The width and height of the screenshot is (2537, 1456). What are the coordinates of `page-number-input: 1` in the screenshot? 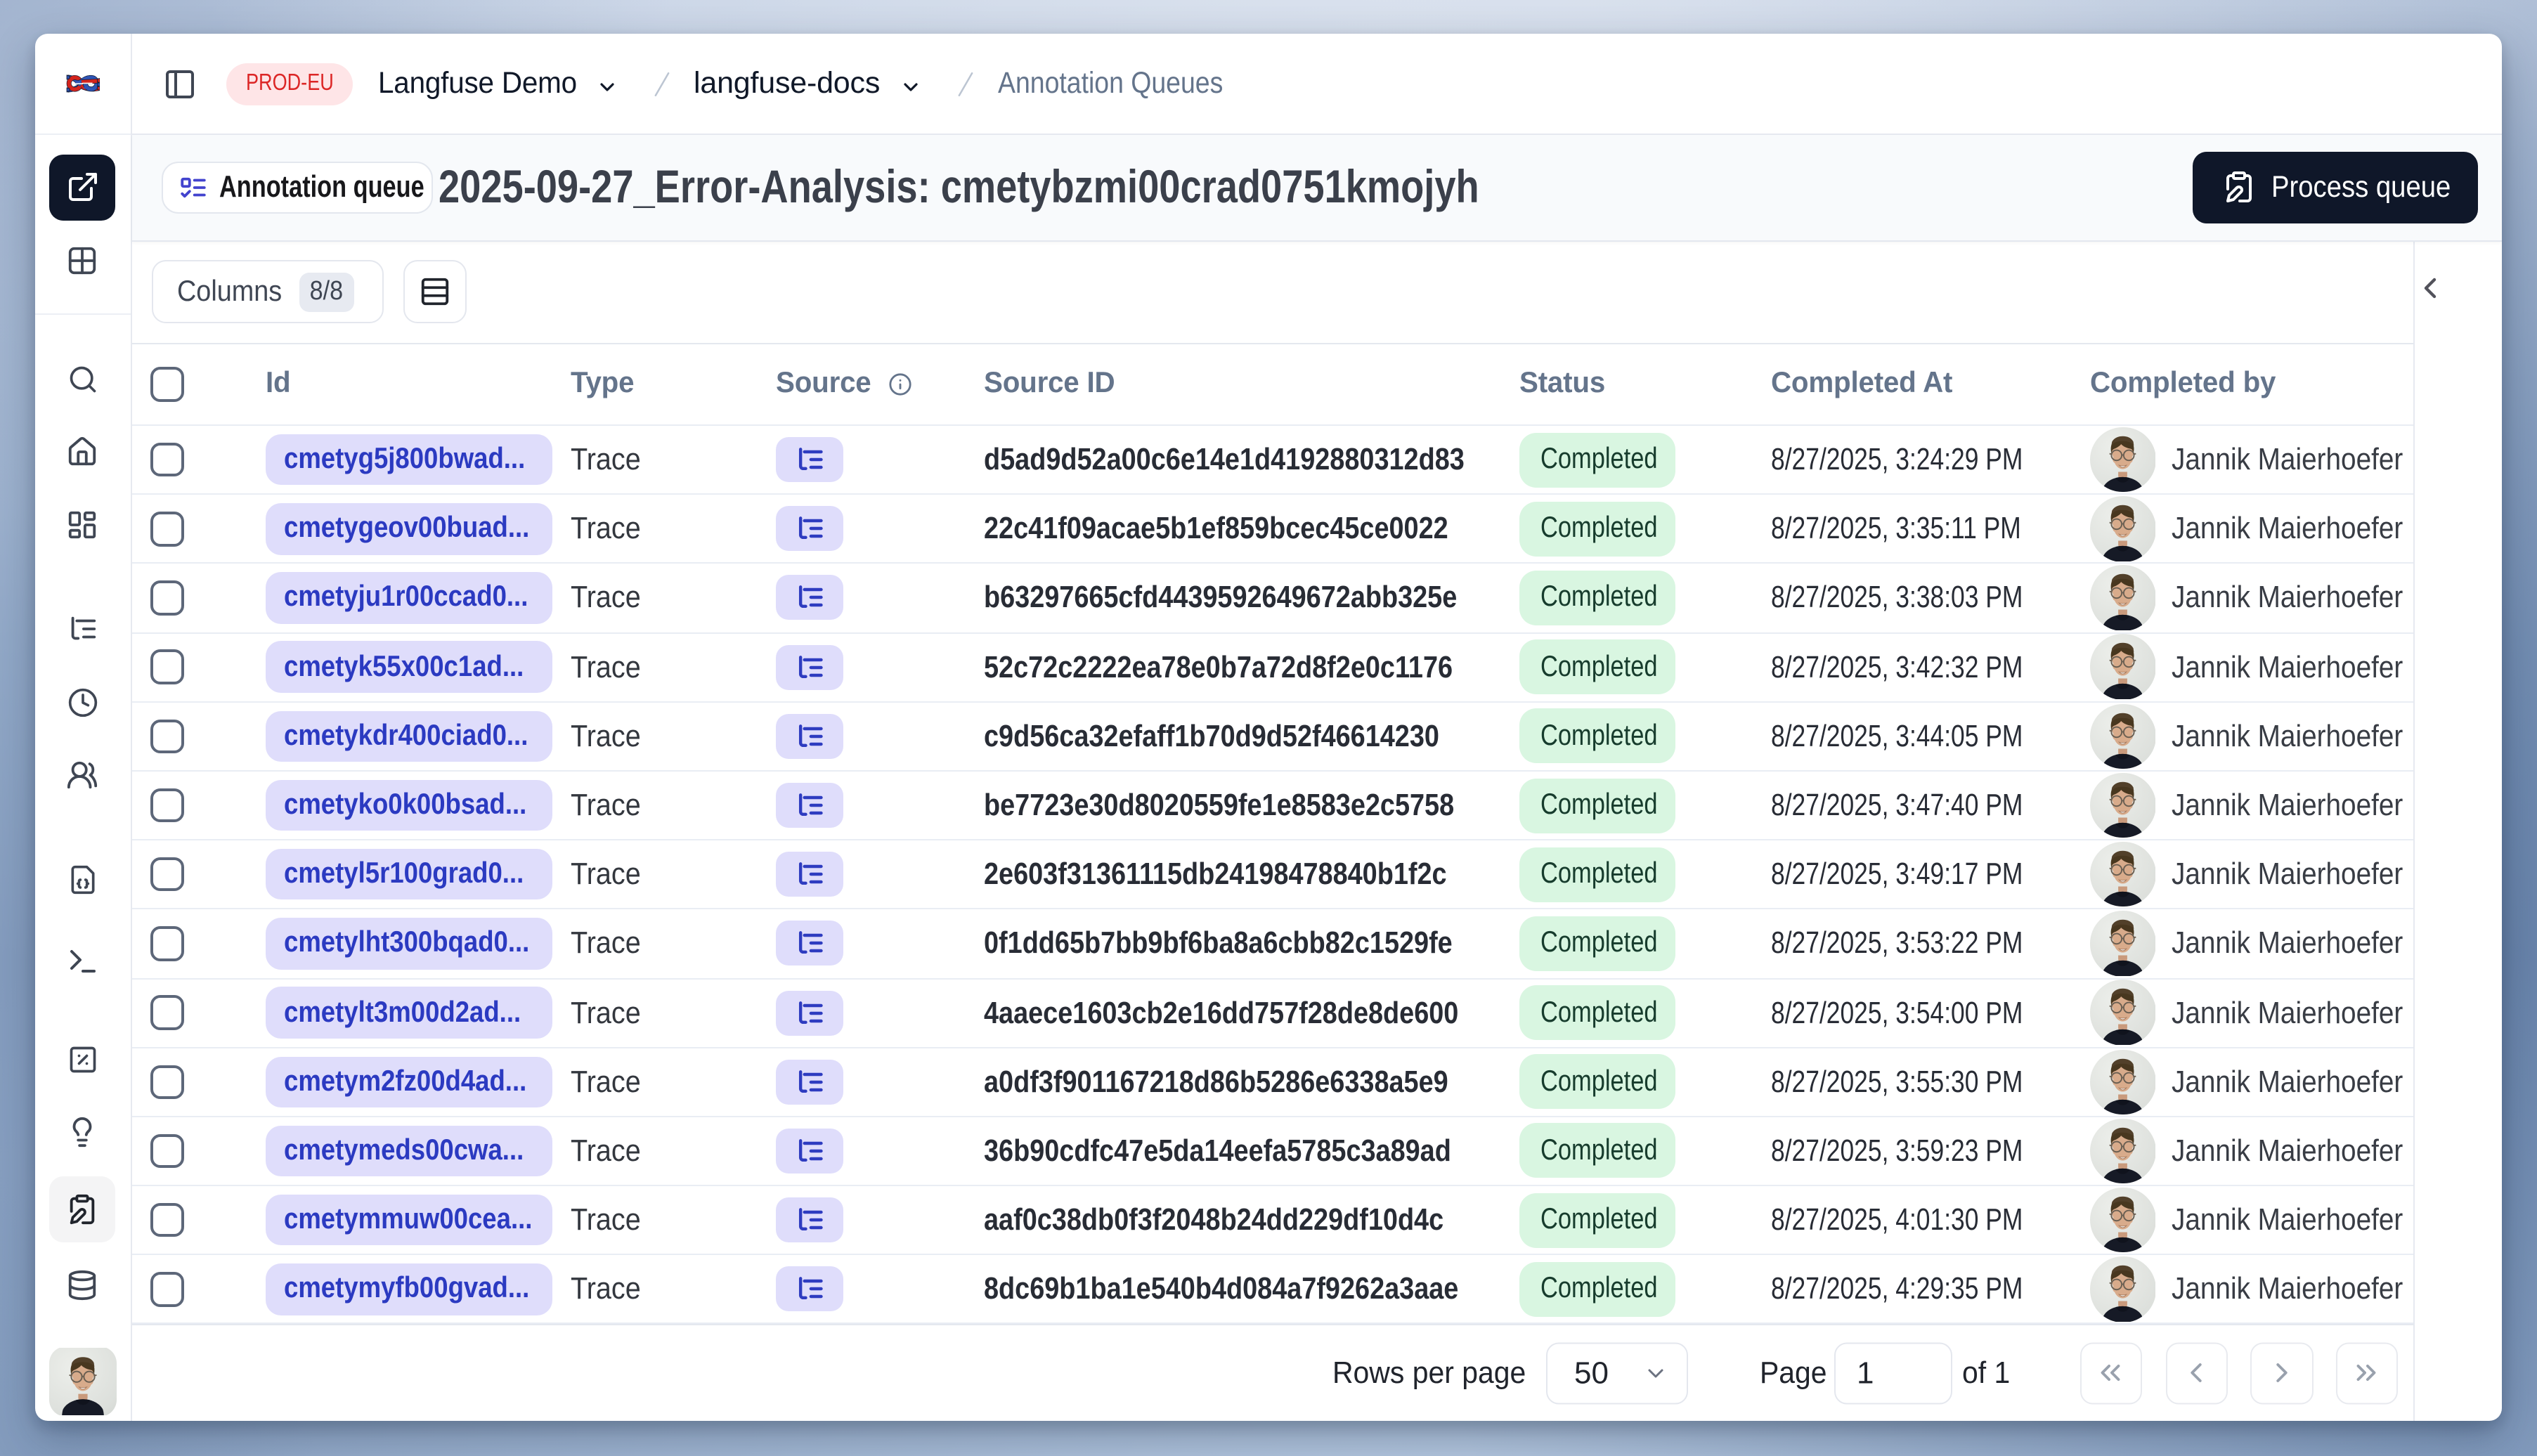 It's located at (1893, 1373).